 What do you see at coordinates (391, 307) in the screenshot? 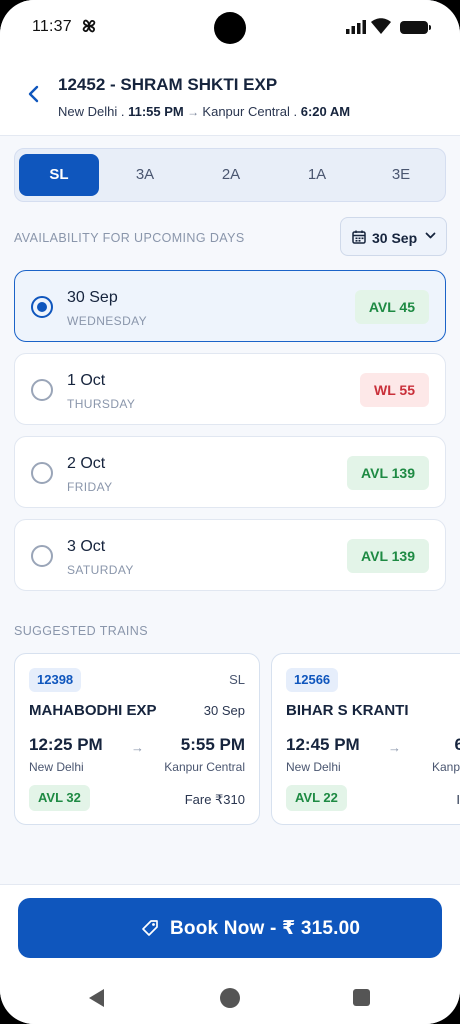
I see `availability-badge: AVL 45` at bounding box center [391, 307].